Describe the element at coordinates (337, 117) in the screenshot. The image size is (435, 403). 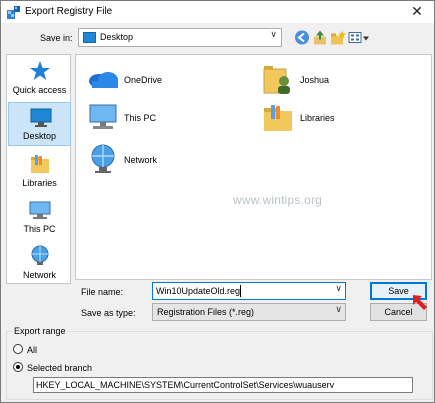
I see `file-item-libraries: Libraries` at that location.